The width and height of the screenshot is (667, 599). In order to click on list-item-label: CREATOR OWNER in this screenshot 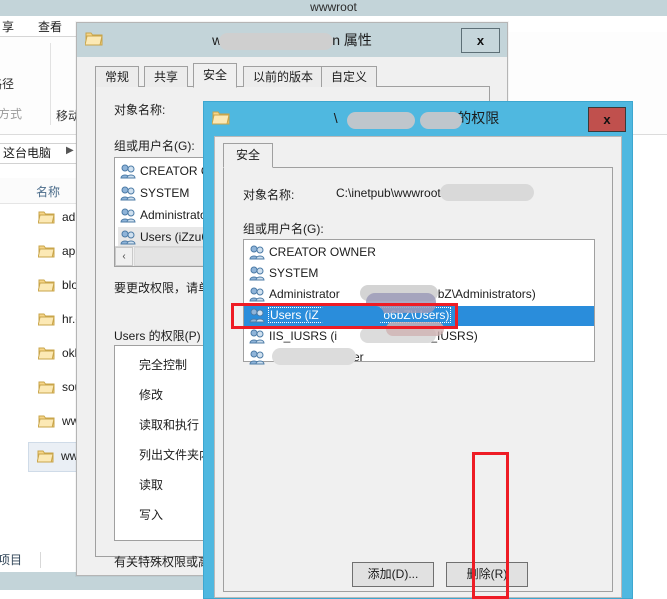, I will do `click(322, 252)`.